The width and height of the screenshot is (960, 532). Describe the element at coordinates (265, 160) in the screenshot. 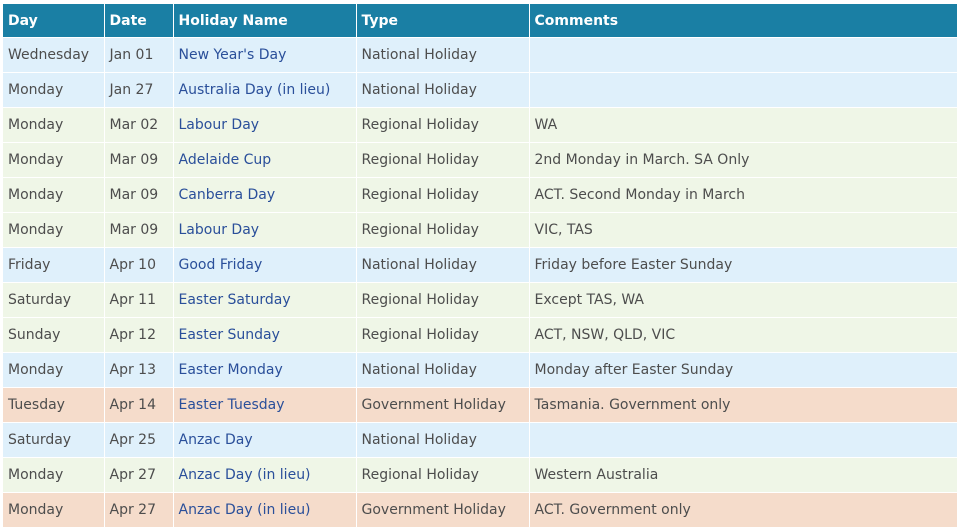

I see `cell-holiday-name: Adelaide Cup` at that location.